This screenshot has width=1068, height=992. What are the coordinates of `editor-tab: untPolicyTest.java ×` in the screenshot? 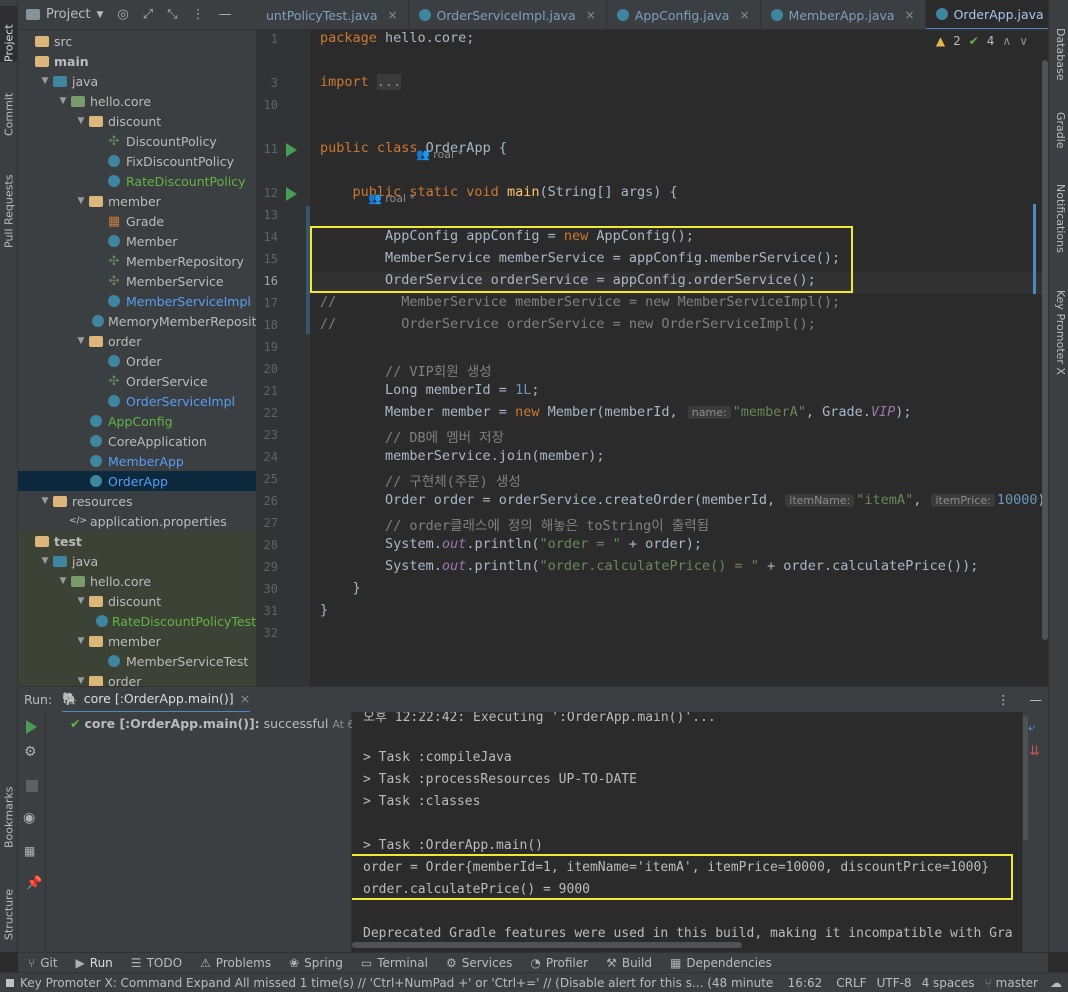 It's located at (332, 14).